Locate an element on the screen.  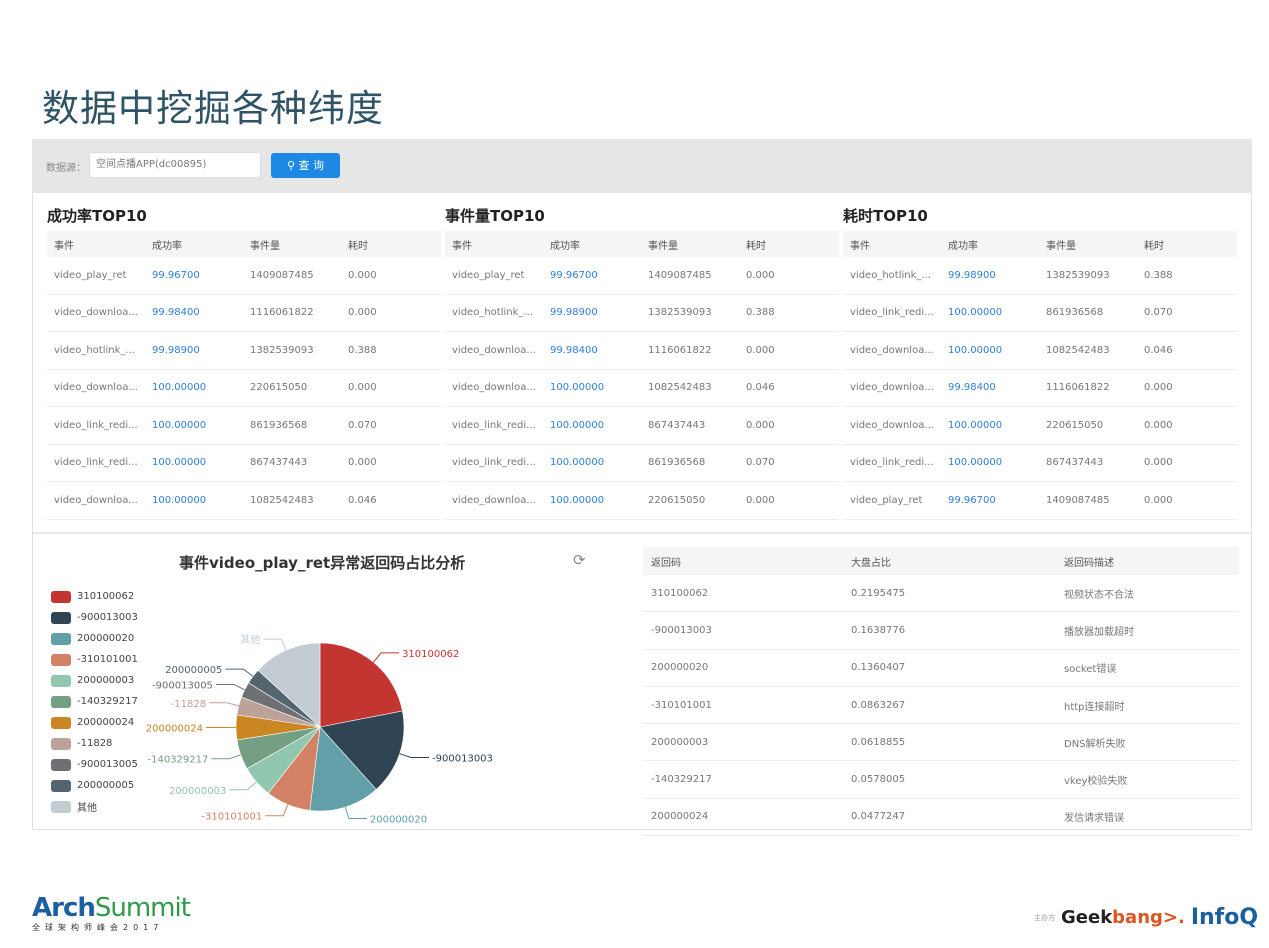
datasource-label: 数据源： is located at coordinates (66, 168).